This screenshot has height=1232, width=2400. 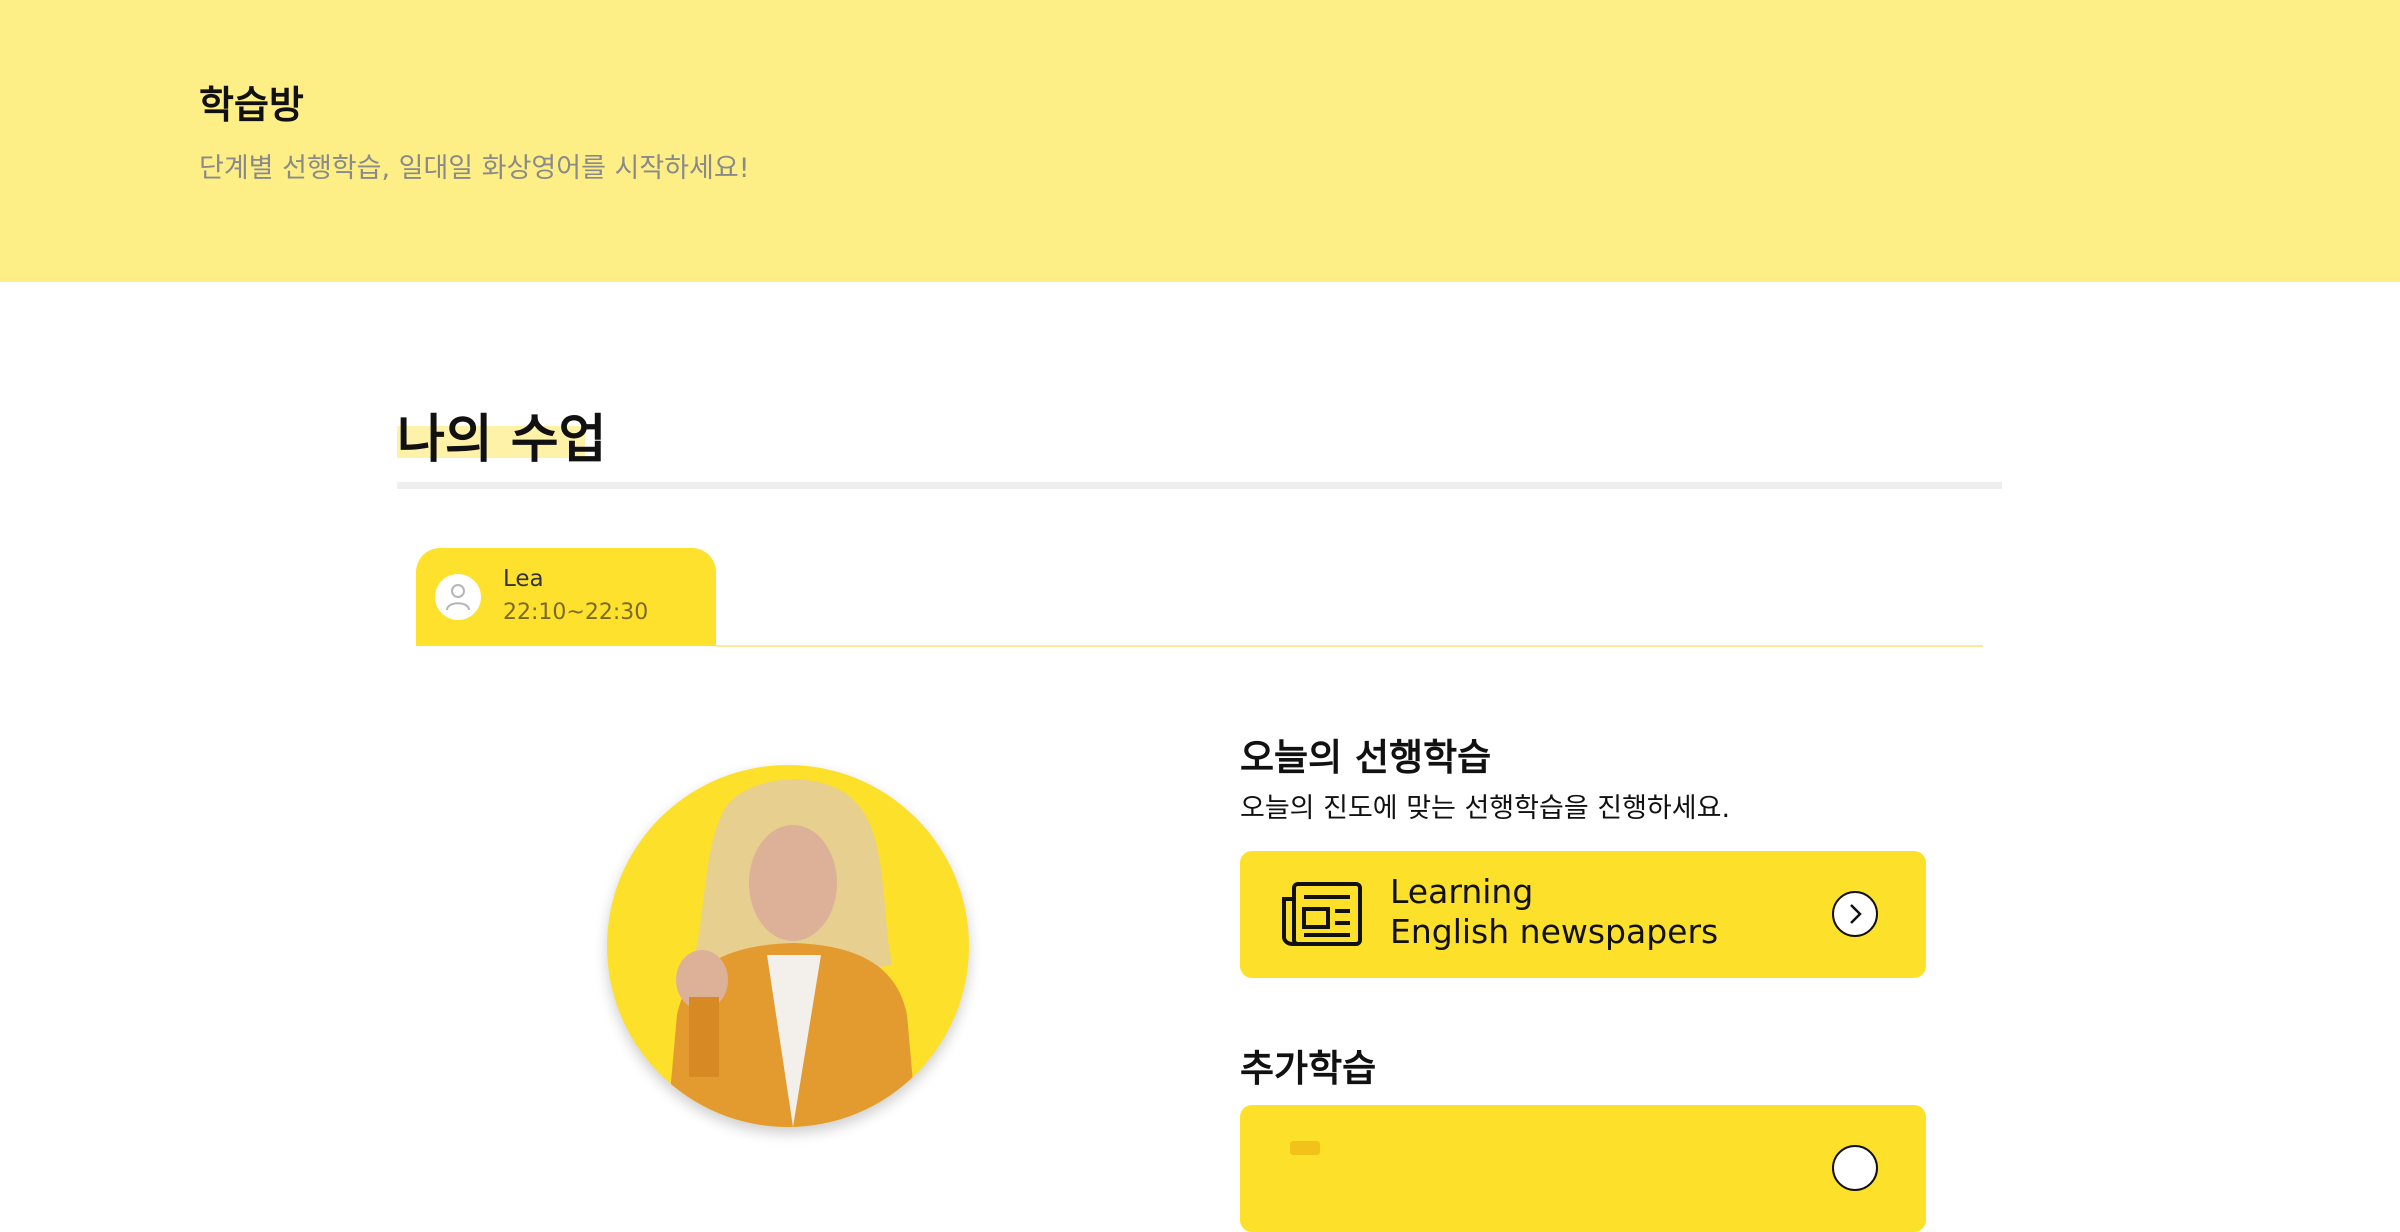 What do you see at coordinates (1462, 891) in the screenshot?
I see `card-label-line1: Learning` at bounding box center [1462, 891].